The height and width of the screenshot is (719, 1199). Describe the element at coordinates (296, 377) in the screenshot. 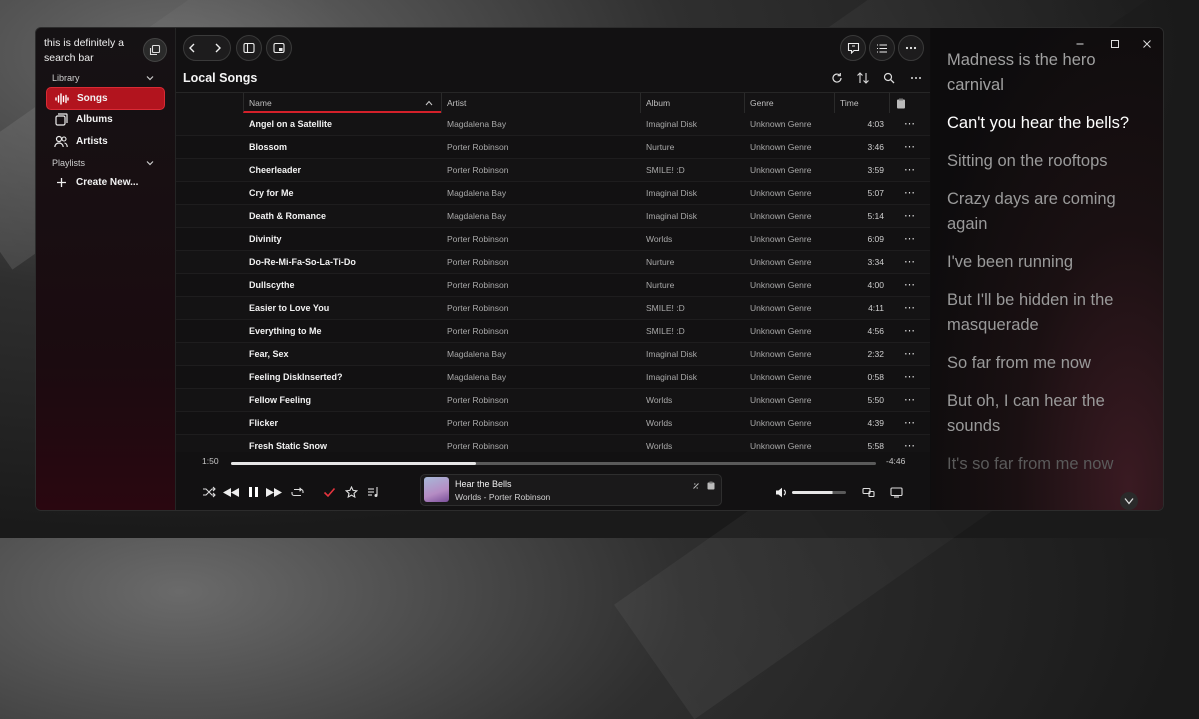

I see `song-name: Feeling DiskInserted?` at that location.